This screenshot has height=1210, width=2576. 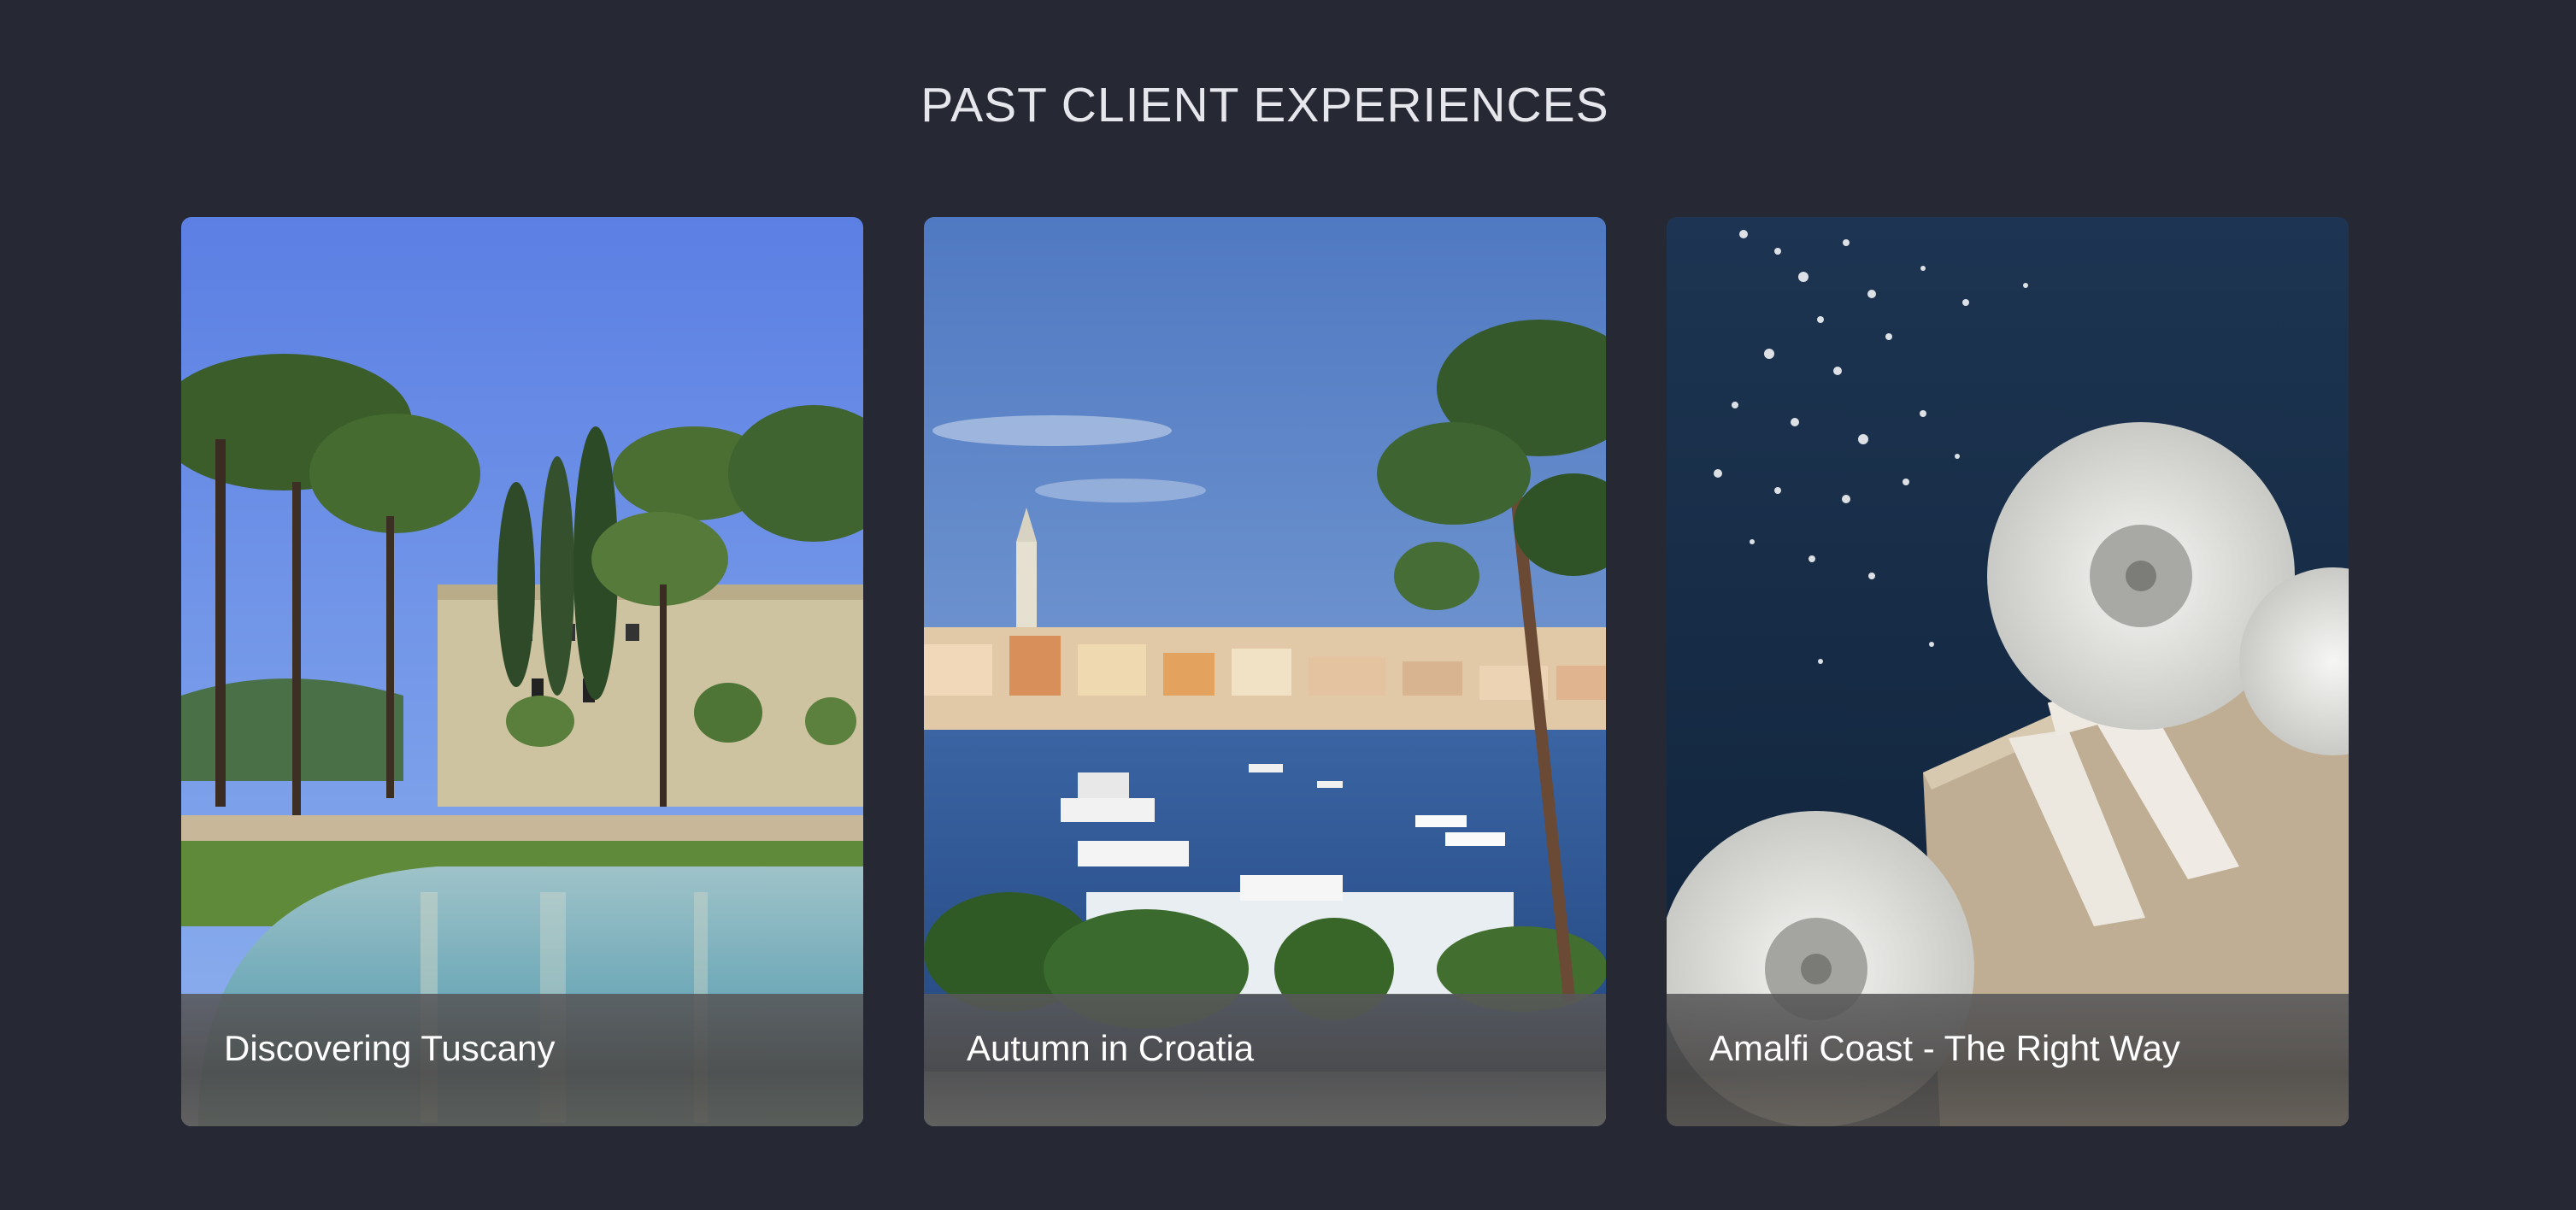 I want to click on card-title: Amalfi Coast - The Right Way, so click(x=1944, y=1048).